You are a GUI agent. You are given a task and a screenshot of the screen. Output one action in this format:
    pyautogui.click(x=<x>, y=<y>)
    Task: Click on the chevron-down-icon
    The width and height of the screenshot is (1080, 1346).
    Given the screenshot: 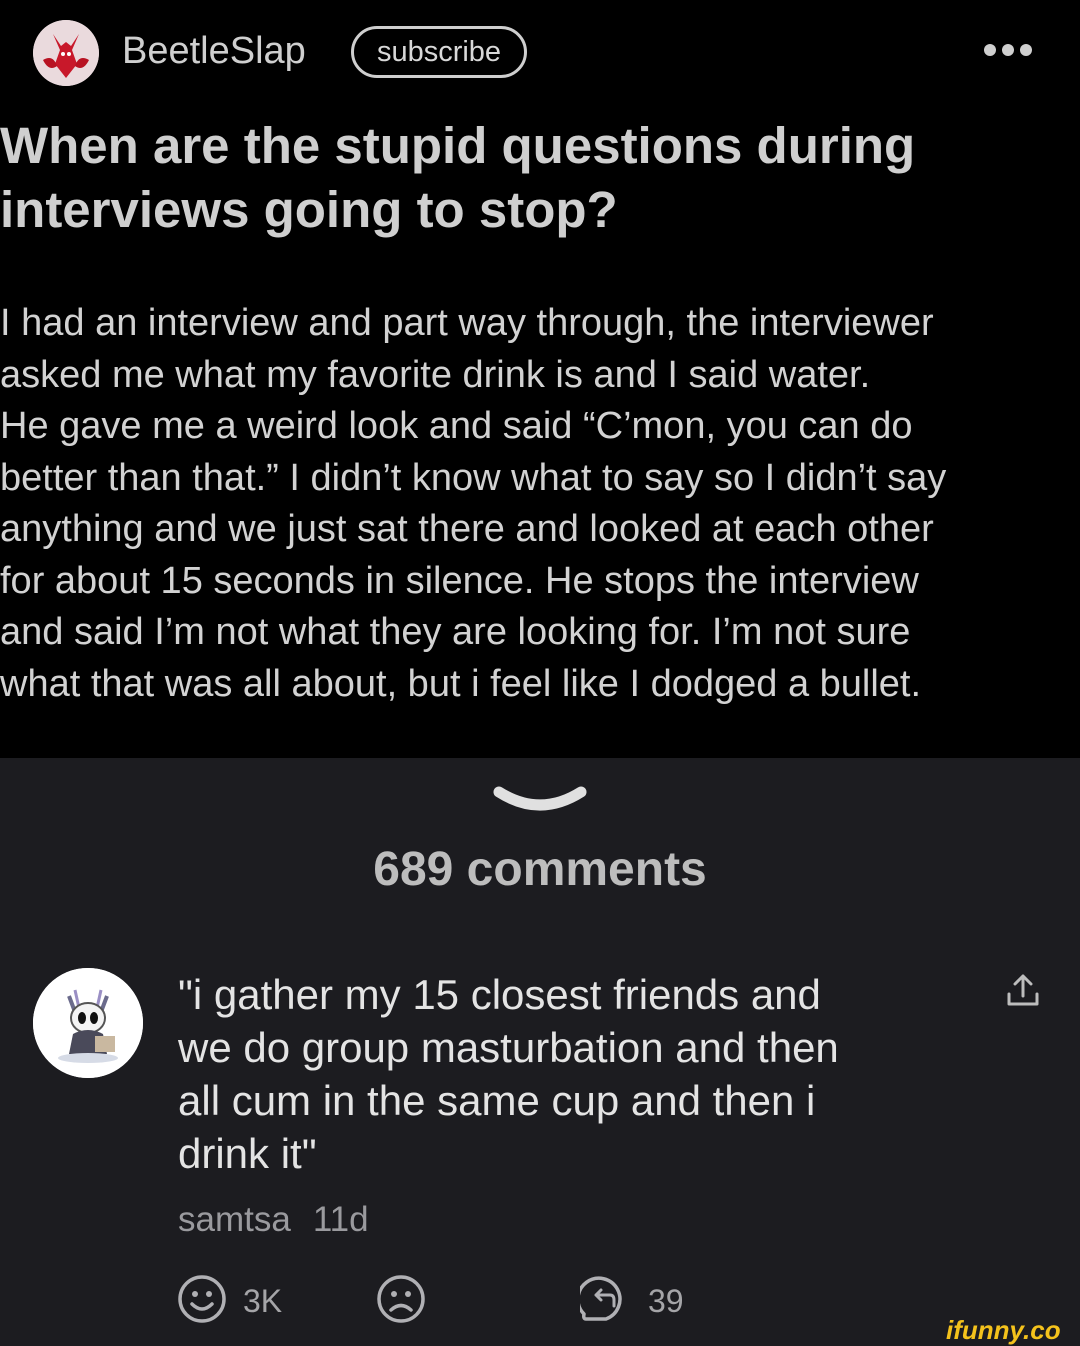 What is the action you would take?
    pyautogui.click(x=540, y=802)
    